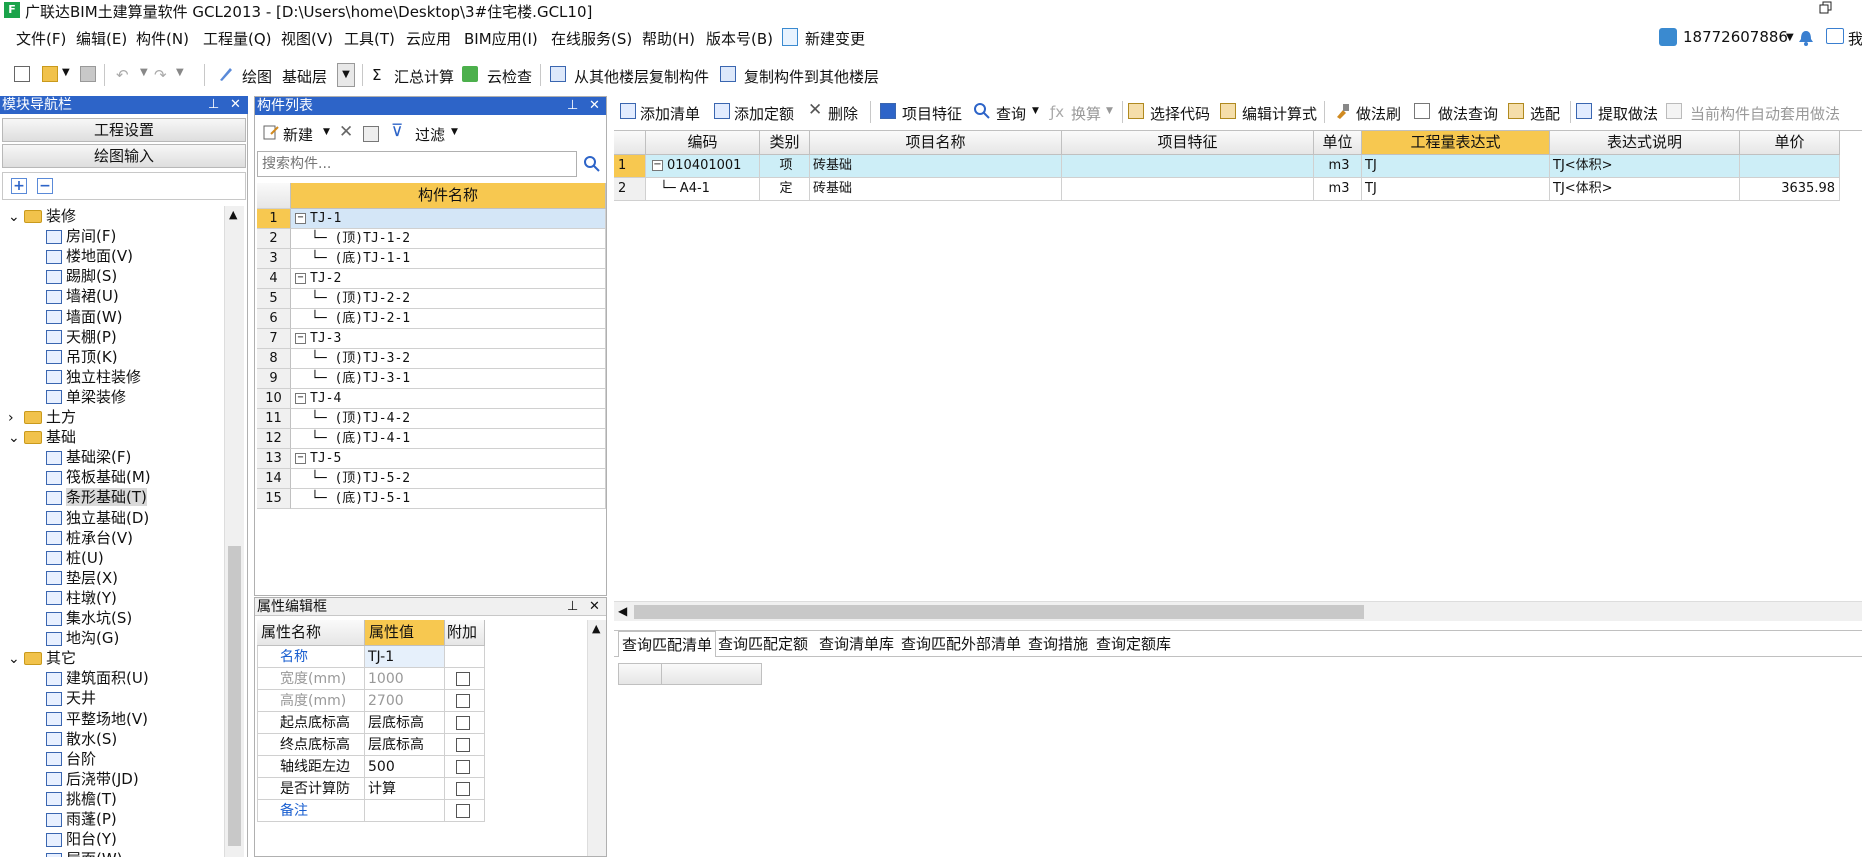 The image size is (1862, 857). I want to click on tree-item: 阳台(Y), so click(81, 839).